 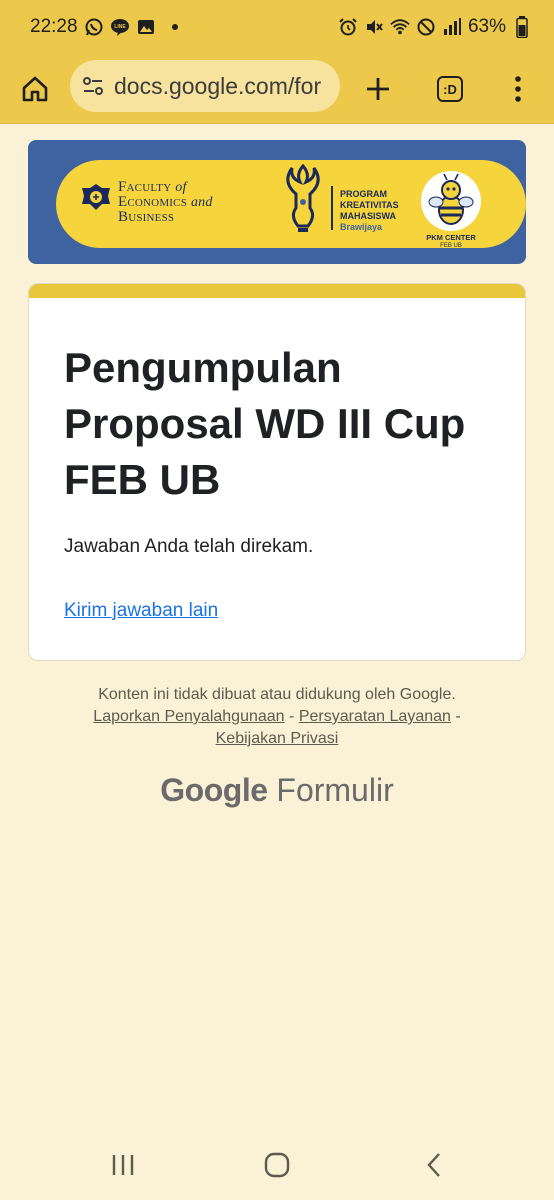 I want to click on tab-switcher-icon: :D, so click(x=450, y=89).